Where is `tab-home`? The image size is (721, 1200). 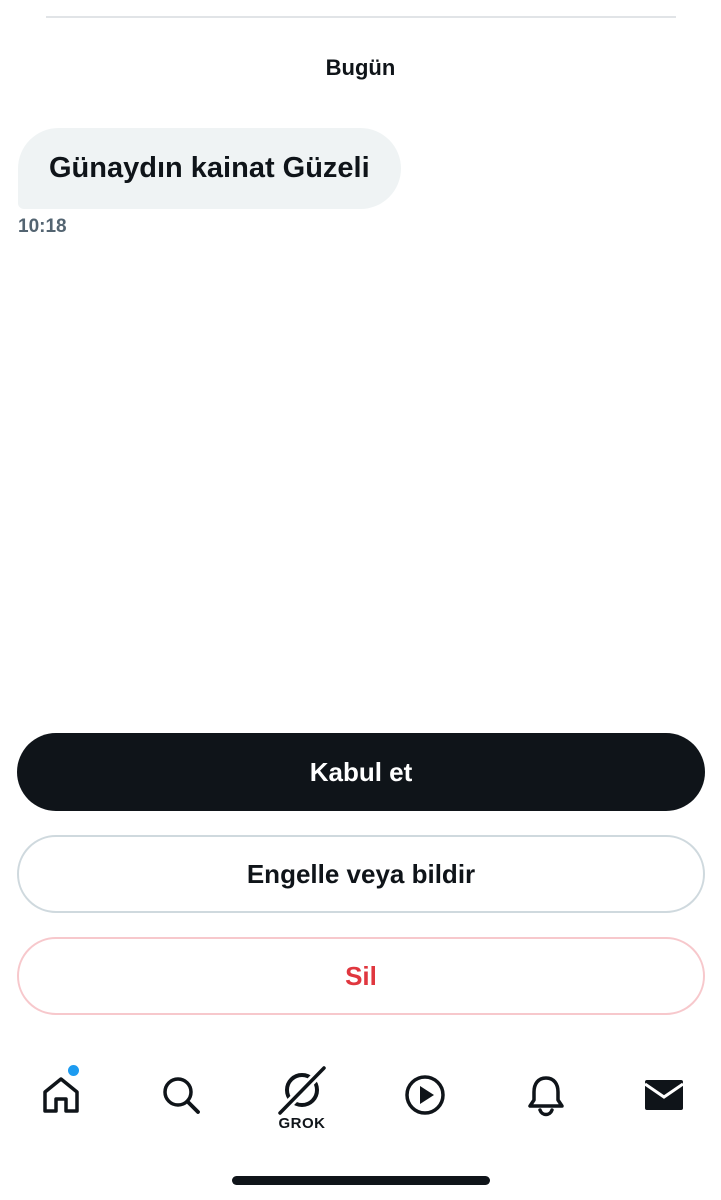 tab-home is located at coordinates (61, 1095).